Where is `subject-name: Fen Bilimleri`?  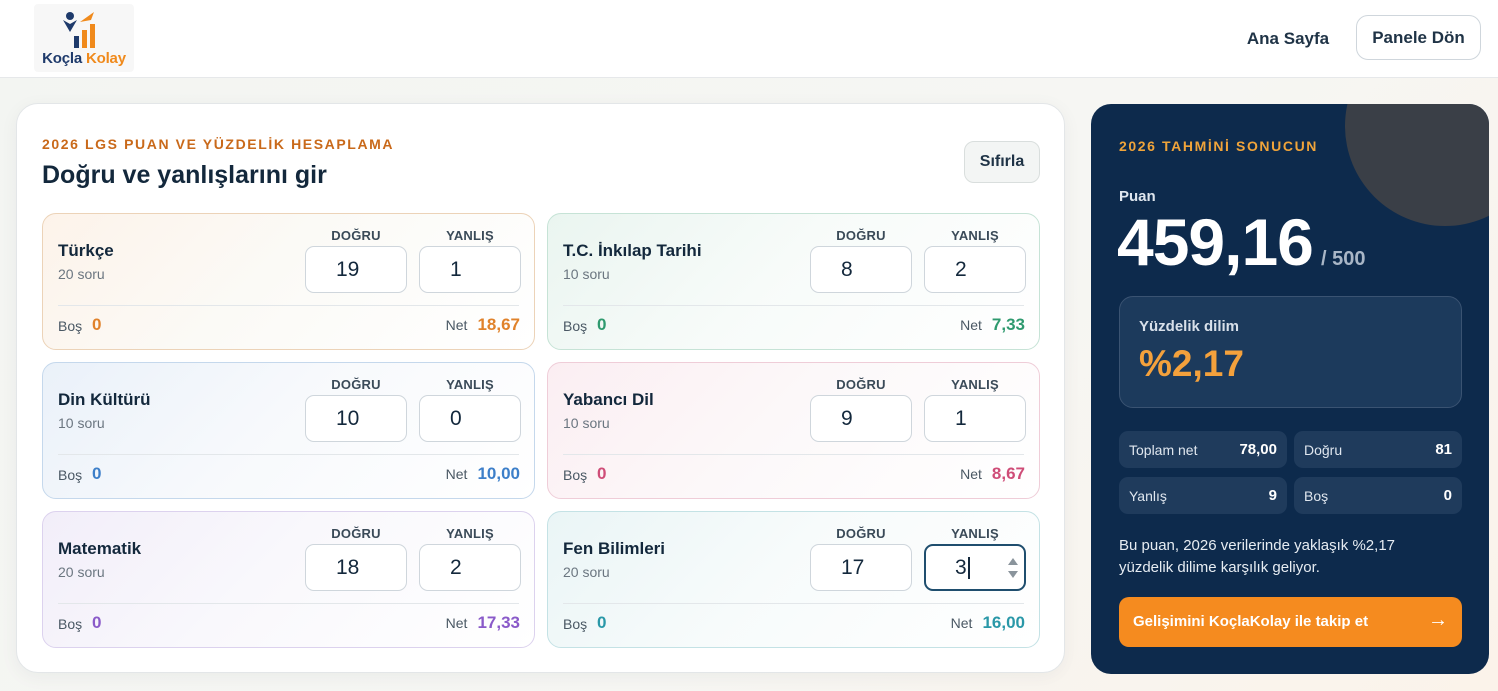 subject-name: Fen Bilimleri is located at coordinates (614, 548).